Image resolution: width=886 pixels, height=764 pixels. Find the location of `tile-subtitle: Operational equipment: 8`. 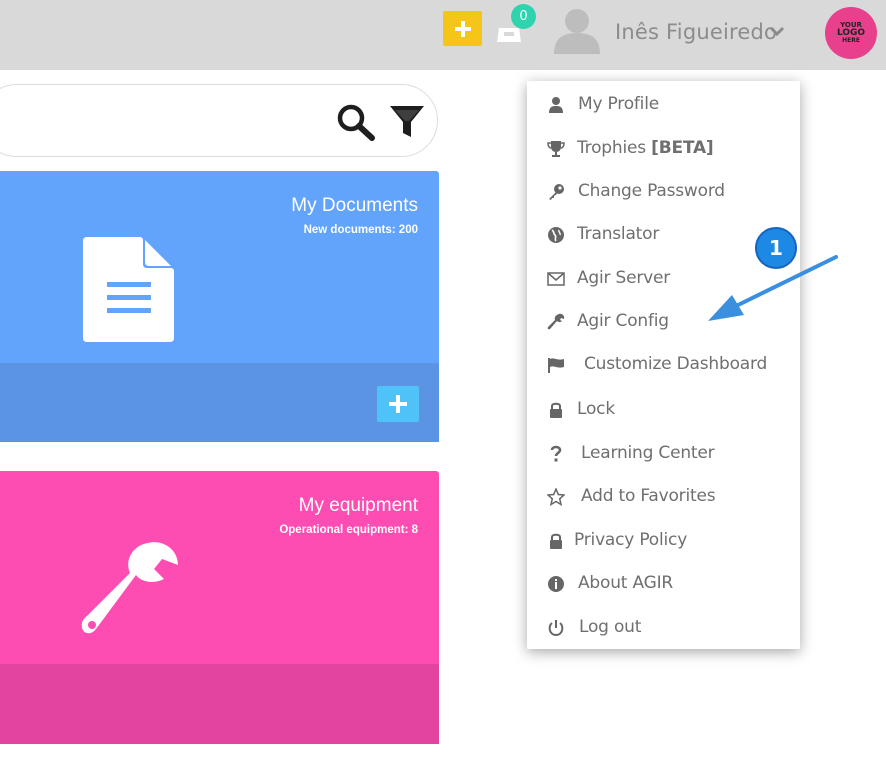

tile-subtitle: Operational equipment: 8 is located at coordinates (348, 530).